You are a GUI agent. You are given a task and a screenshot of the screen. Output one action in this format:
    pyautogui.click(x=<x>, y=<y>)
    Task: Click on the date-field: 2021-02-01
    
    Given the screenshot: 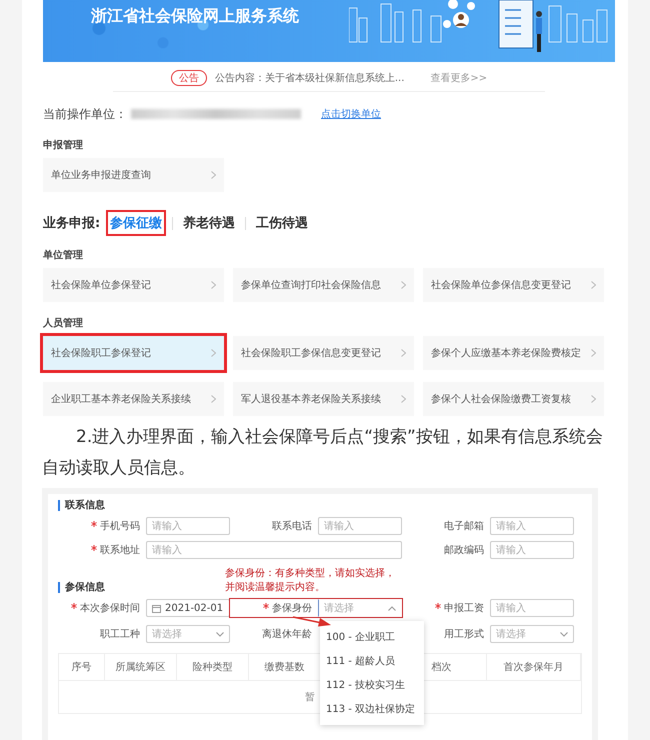 What is the action you would take?
    pyautogui.click(x=188, y=608)
    